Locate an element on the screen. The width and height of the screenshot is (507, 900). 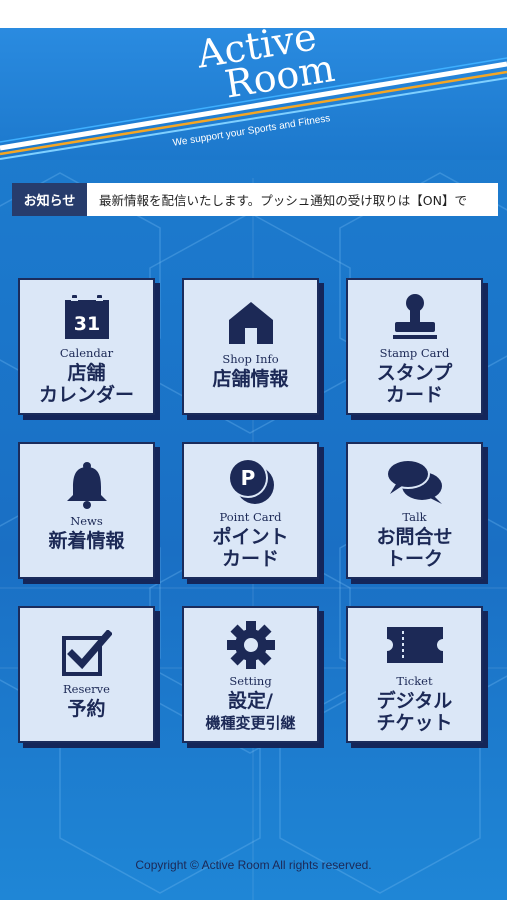
stamp-card-jp-label: スタンプ カード is located at coordinates (414, 384).